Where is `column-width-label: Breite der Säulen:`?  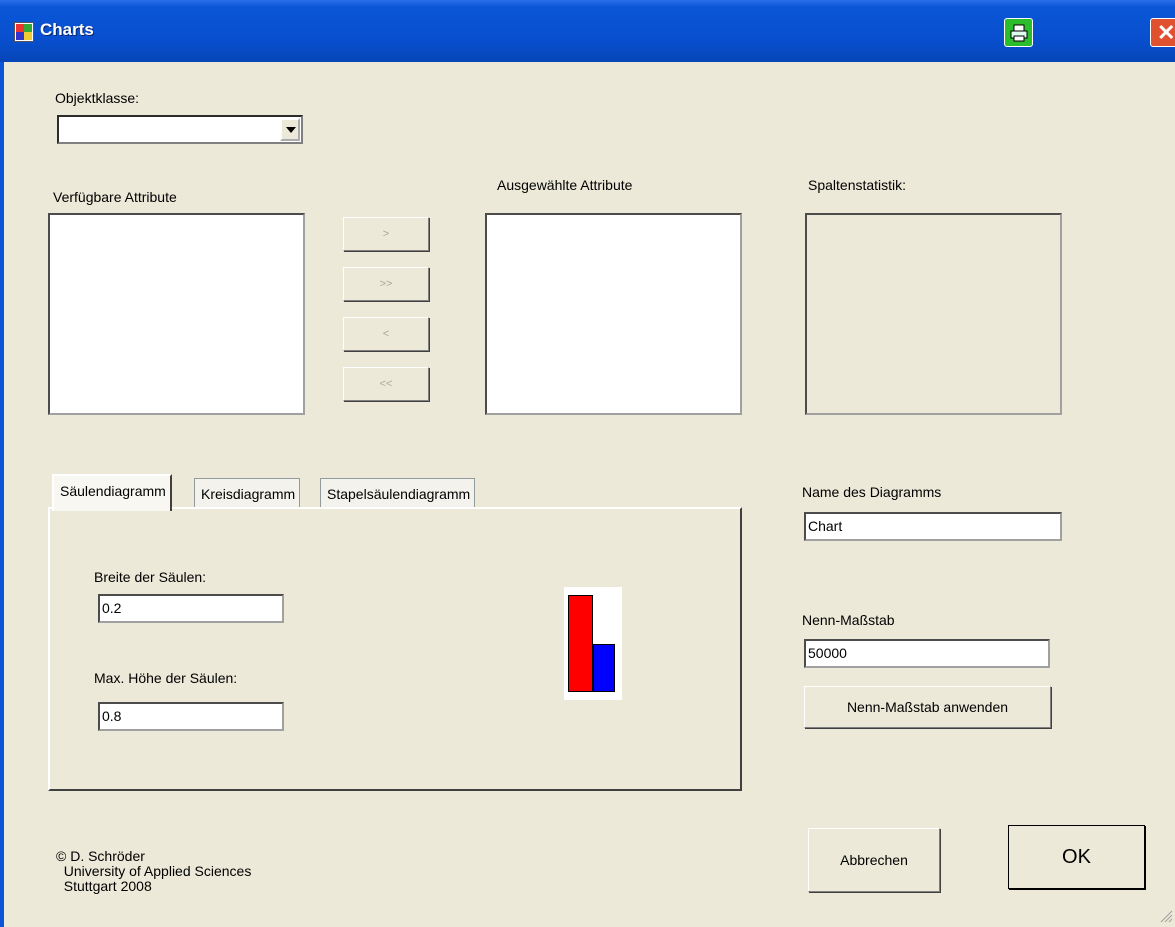 column-width-label: Breite der Säulen: is located at coordinates (150, 577).